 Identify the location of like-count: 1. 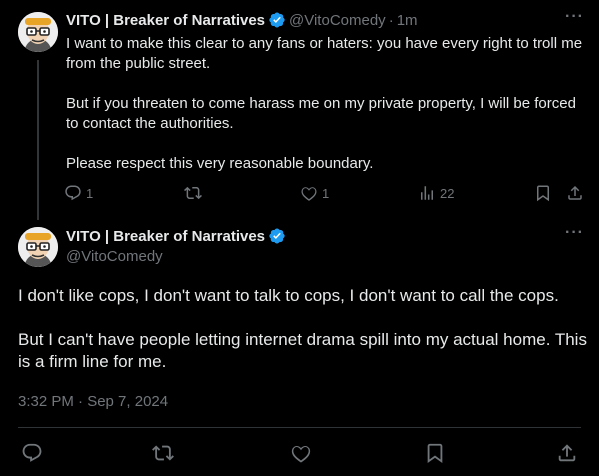
(326, 193).